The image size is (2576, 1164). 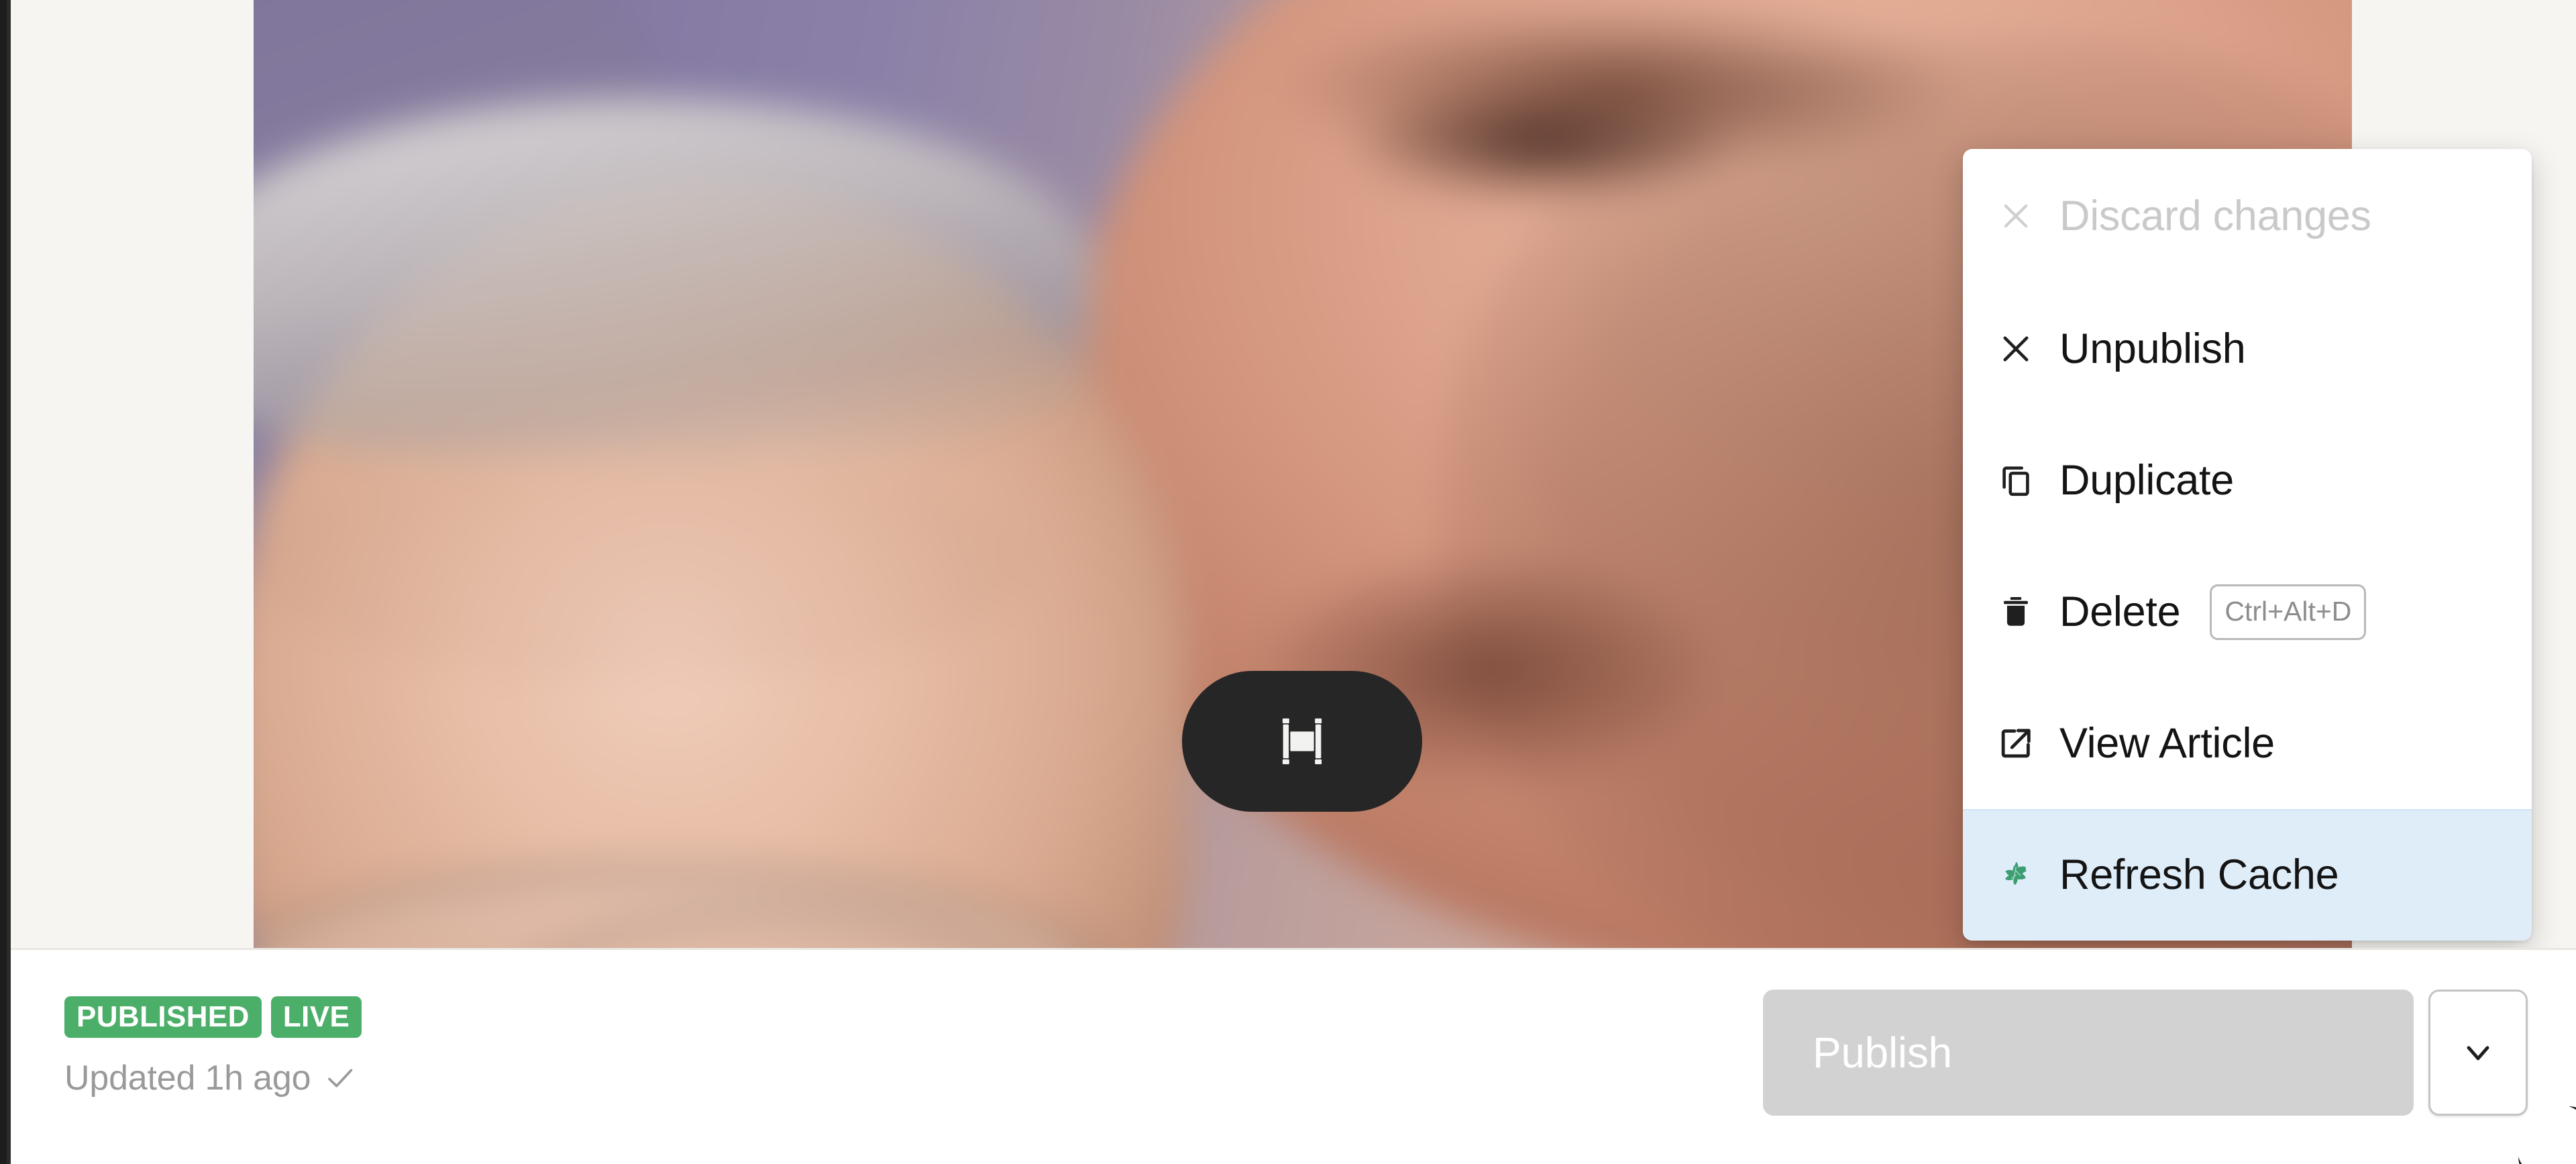 What do you see at coordinates (641, 566) in the screenshot?
I see `photo-forehead-layer` at bounding box center [641, 566].